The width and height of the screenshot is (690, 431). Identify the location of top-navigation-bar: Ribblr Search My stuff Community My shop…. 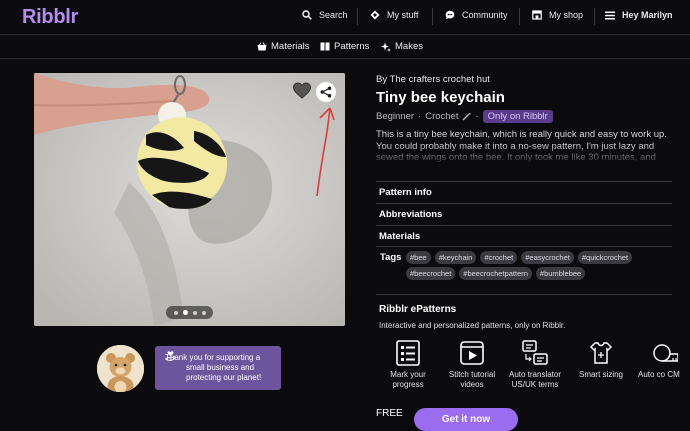
(345, 17).